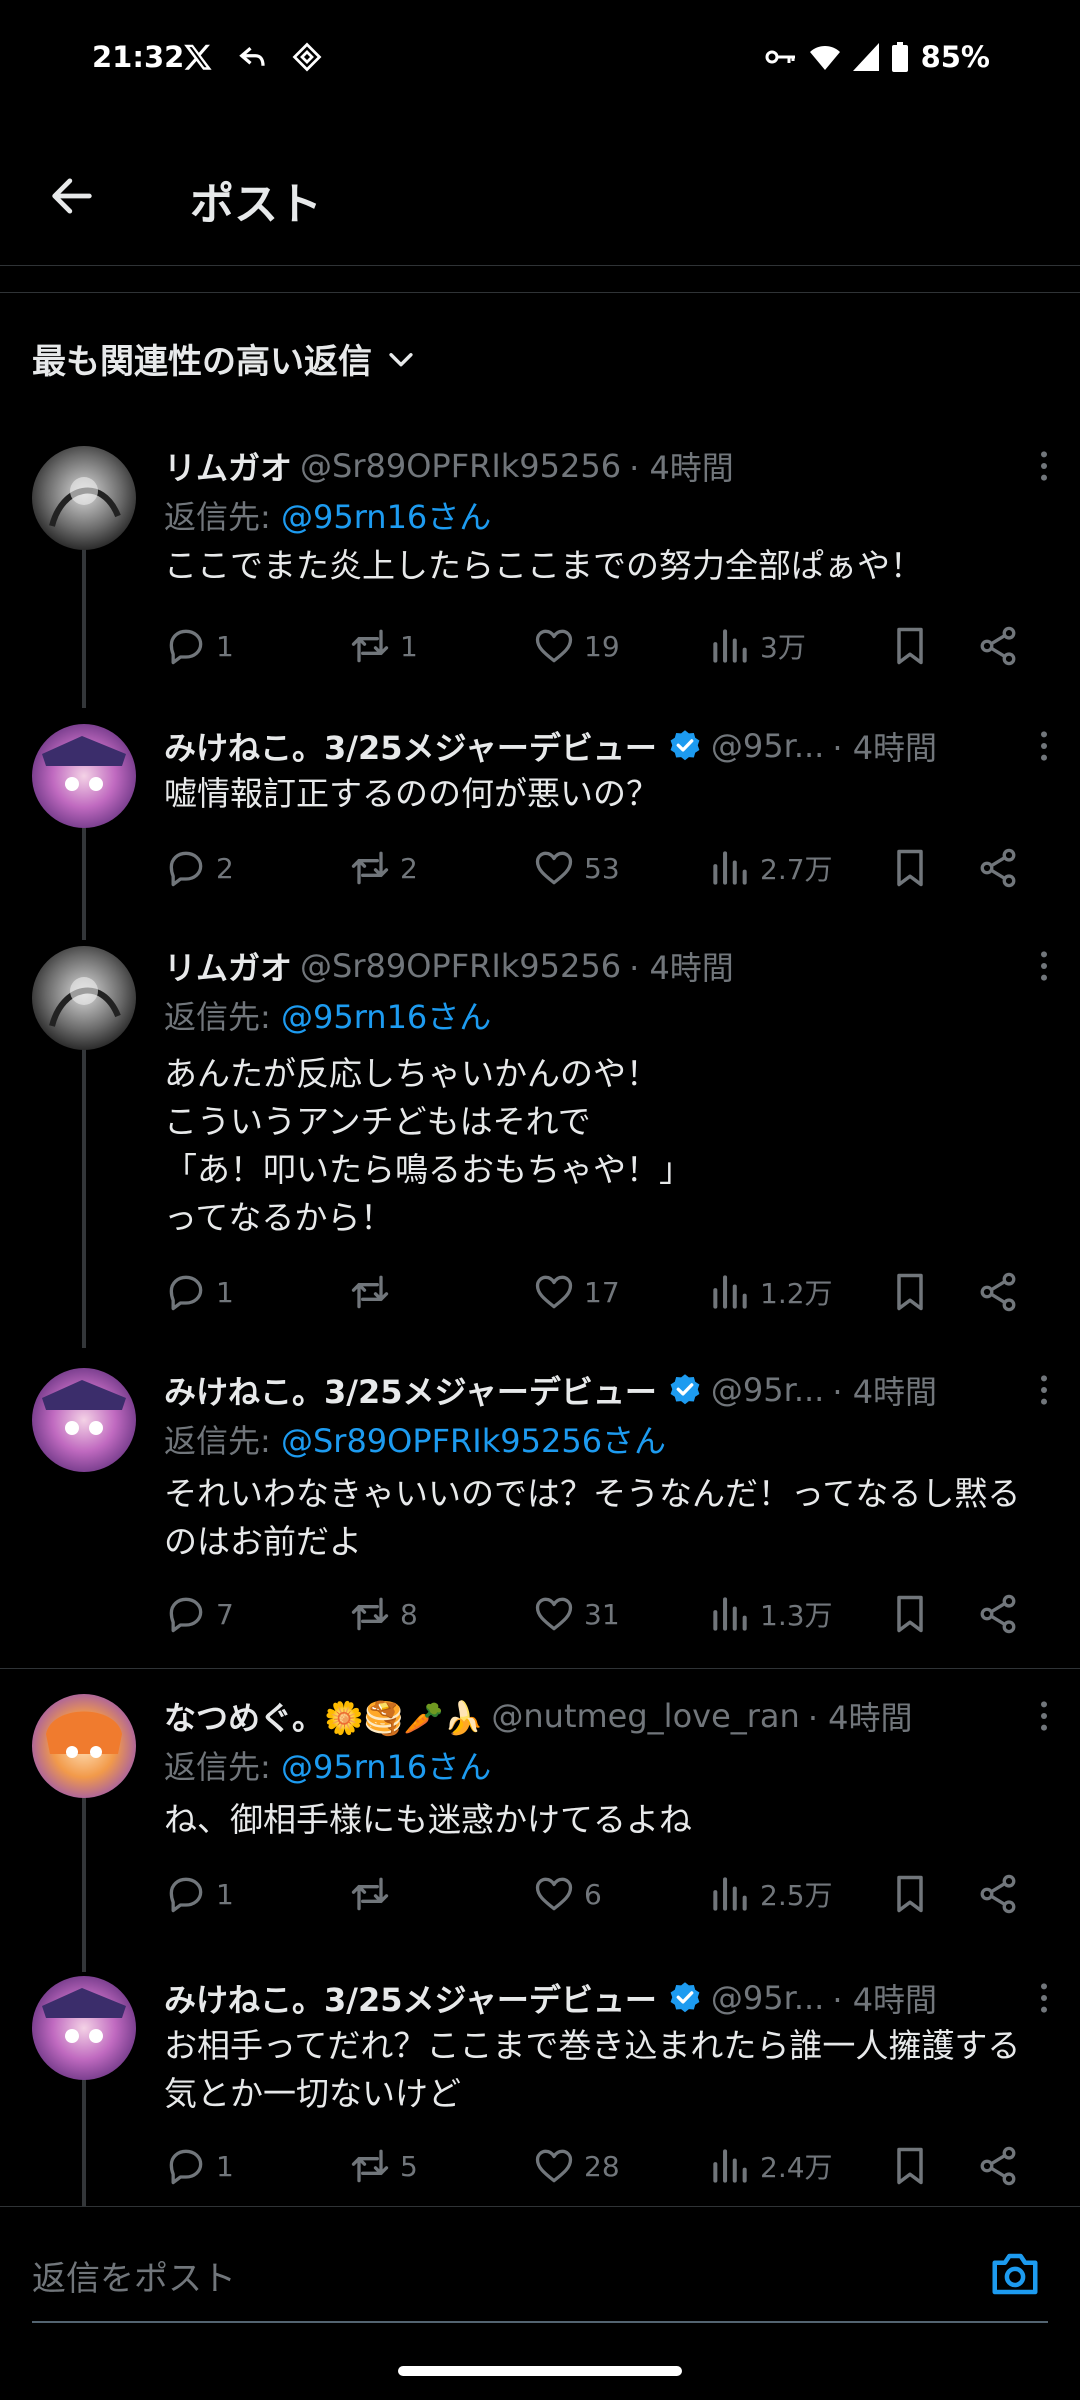  I want to click on repost-count: 8, so click(409, 1614).